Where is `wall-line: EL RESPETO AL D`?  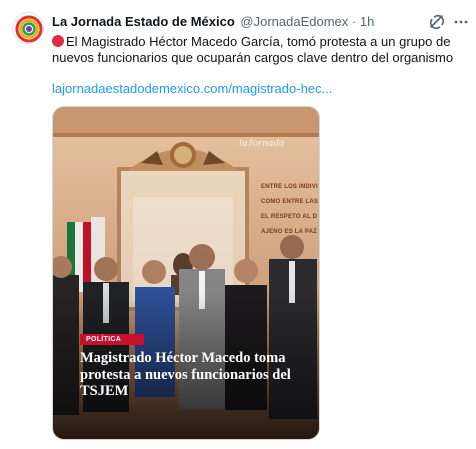 wall-line: EL RESPETO AL D is located at coordinates (289, 217).